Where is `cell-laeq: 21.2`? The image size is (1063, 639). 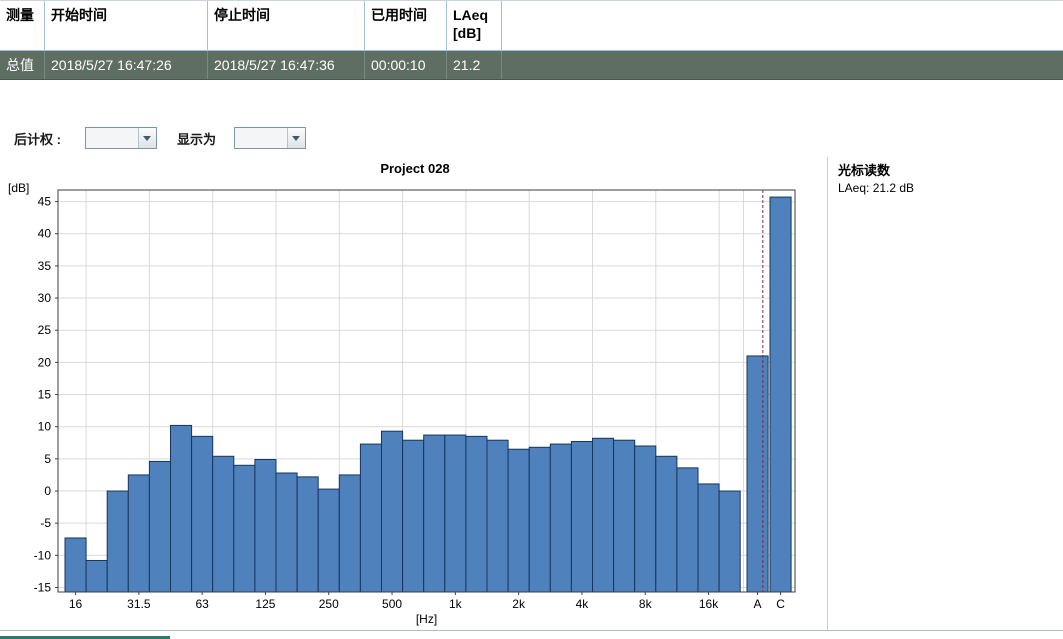 cell-laeq: 21.2 is located at coordinates (474, 65).